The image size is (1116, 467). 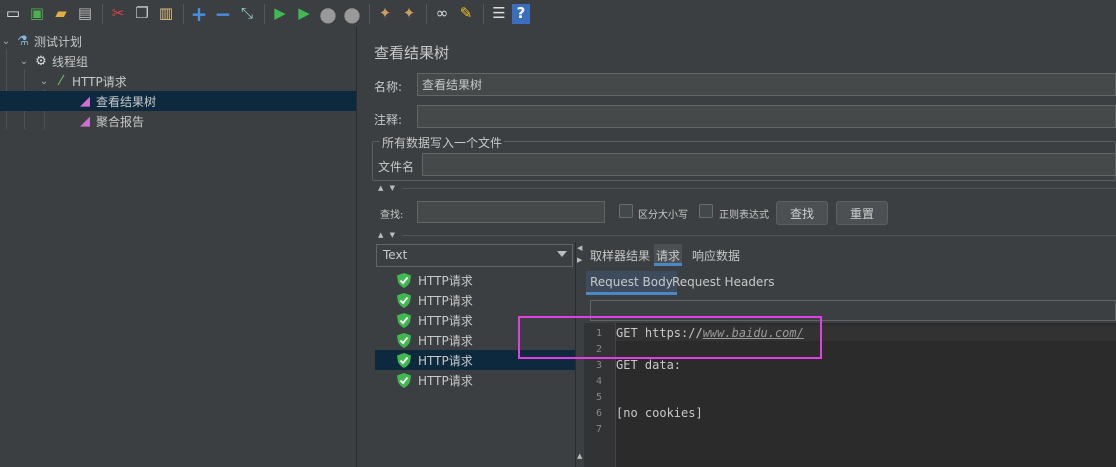 What do you see at coordinates (599, 429) in the screenshot?
I see `line-number: 7` at bounding box center [599, 429].